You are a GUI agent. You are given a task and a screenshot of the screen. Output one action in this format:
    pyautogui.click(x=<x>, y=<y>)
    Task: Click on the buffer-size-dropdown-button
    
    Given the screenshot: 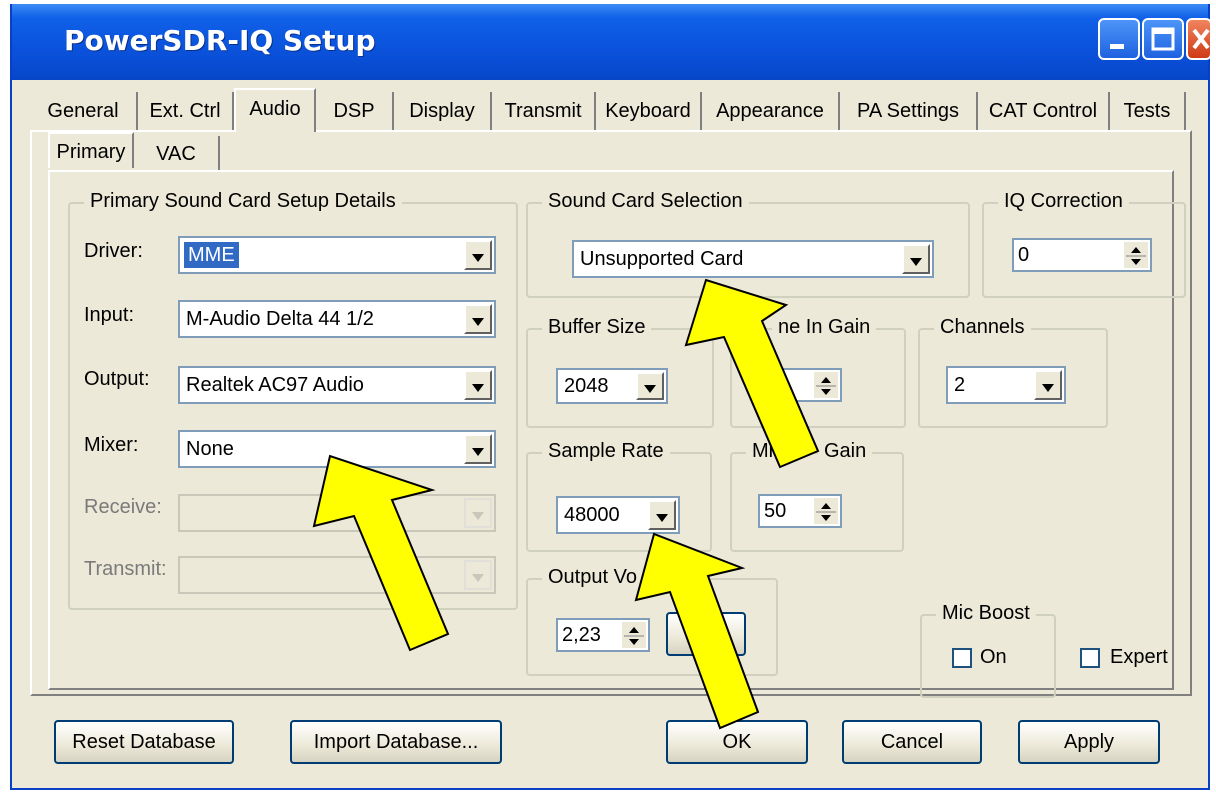 What is the action you would take?
    pyautogui.click(x=650, y=386)
    